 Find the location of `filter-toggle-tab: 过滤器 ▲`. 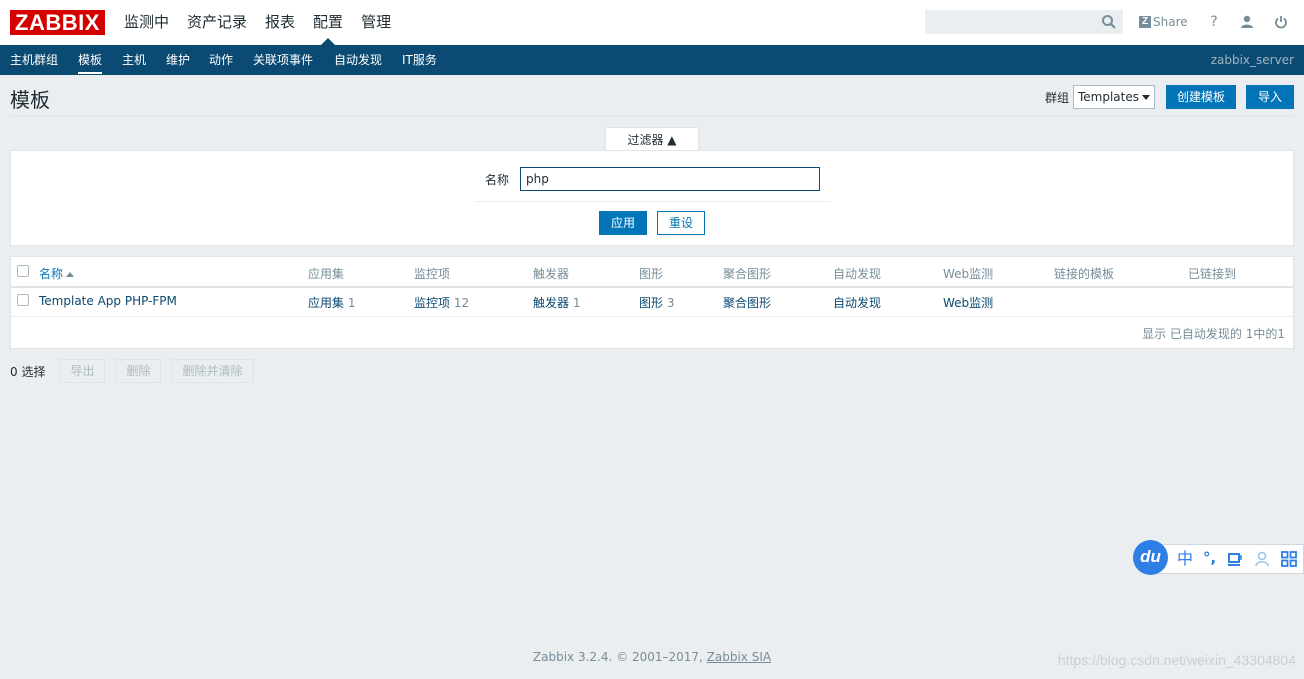

filter-toggle-tab: 过滤器 ▲ is located at coordinates (652, 139).